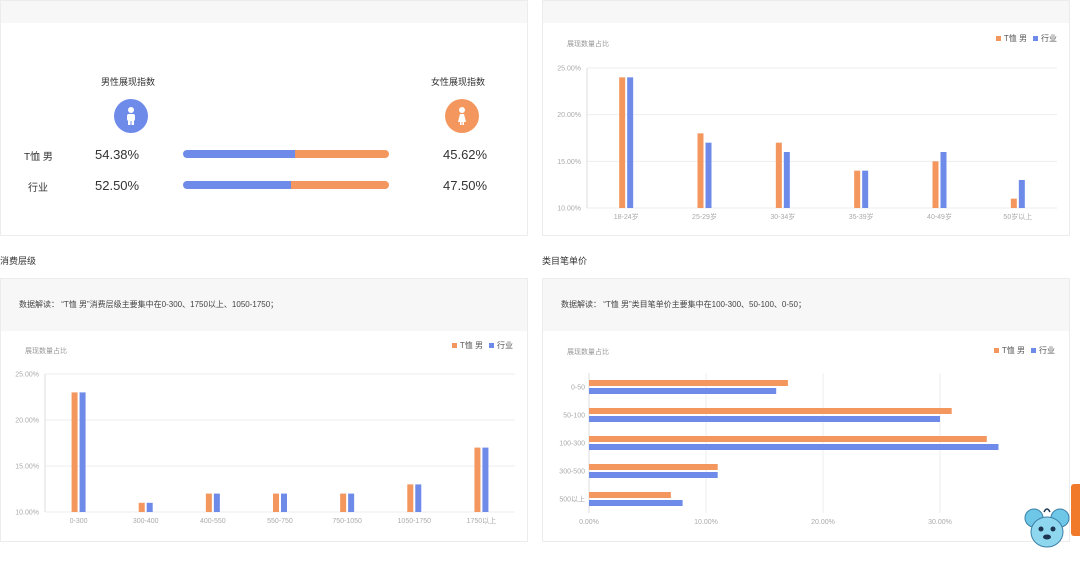 The width and height of the screenshot is (1080, 568). I want to click on y-tick-label: 25.00%, so click(569, 69).